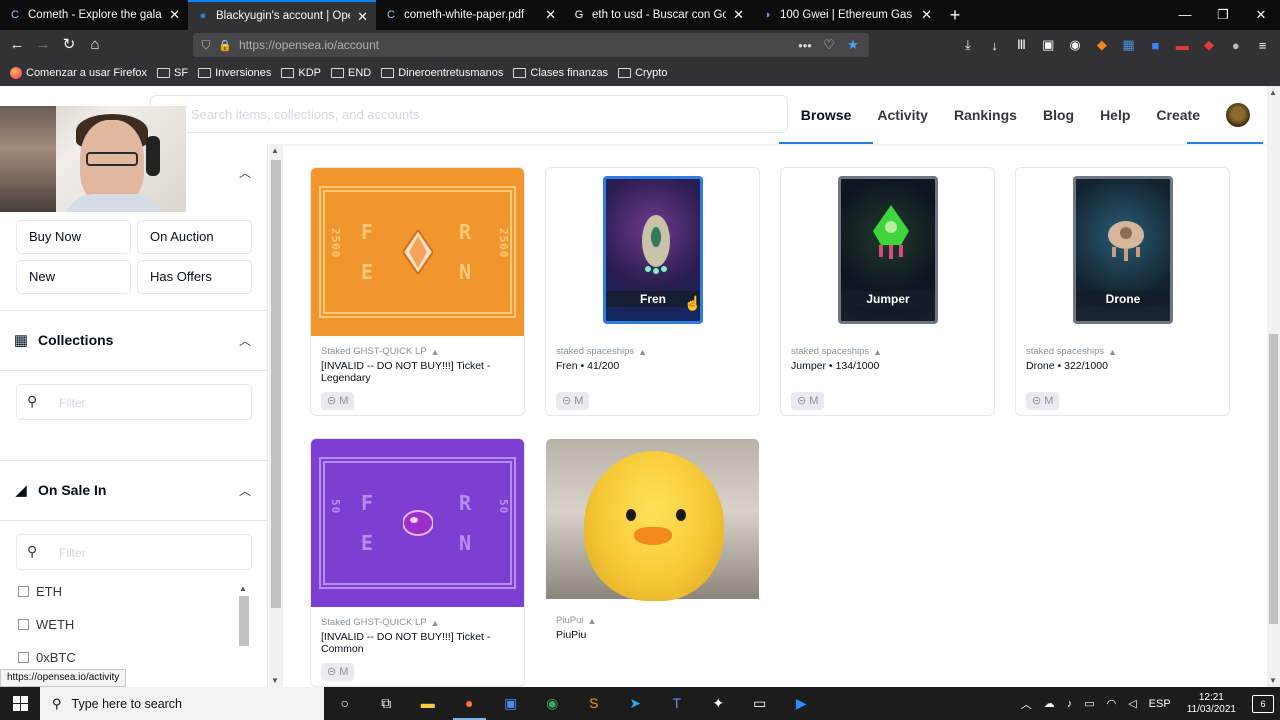 The width and height of the screenshot is (1280, 720). I want to click on asset-name: Jumper • 134/1000, so click(887, 366).